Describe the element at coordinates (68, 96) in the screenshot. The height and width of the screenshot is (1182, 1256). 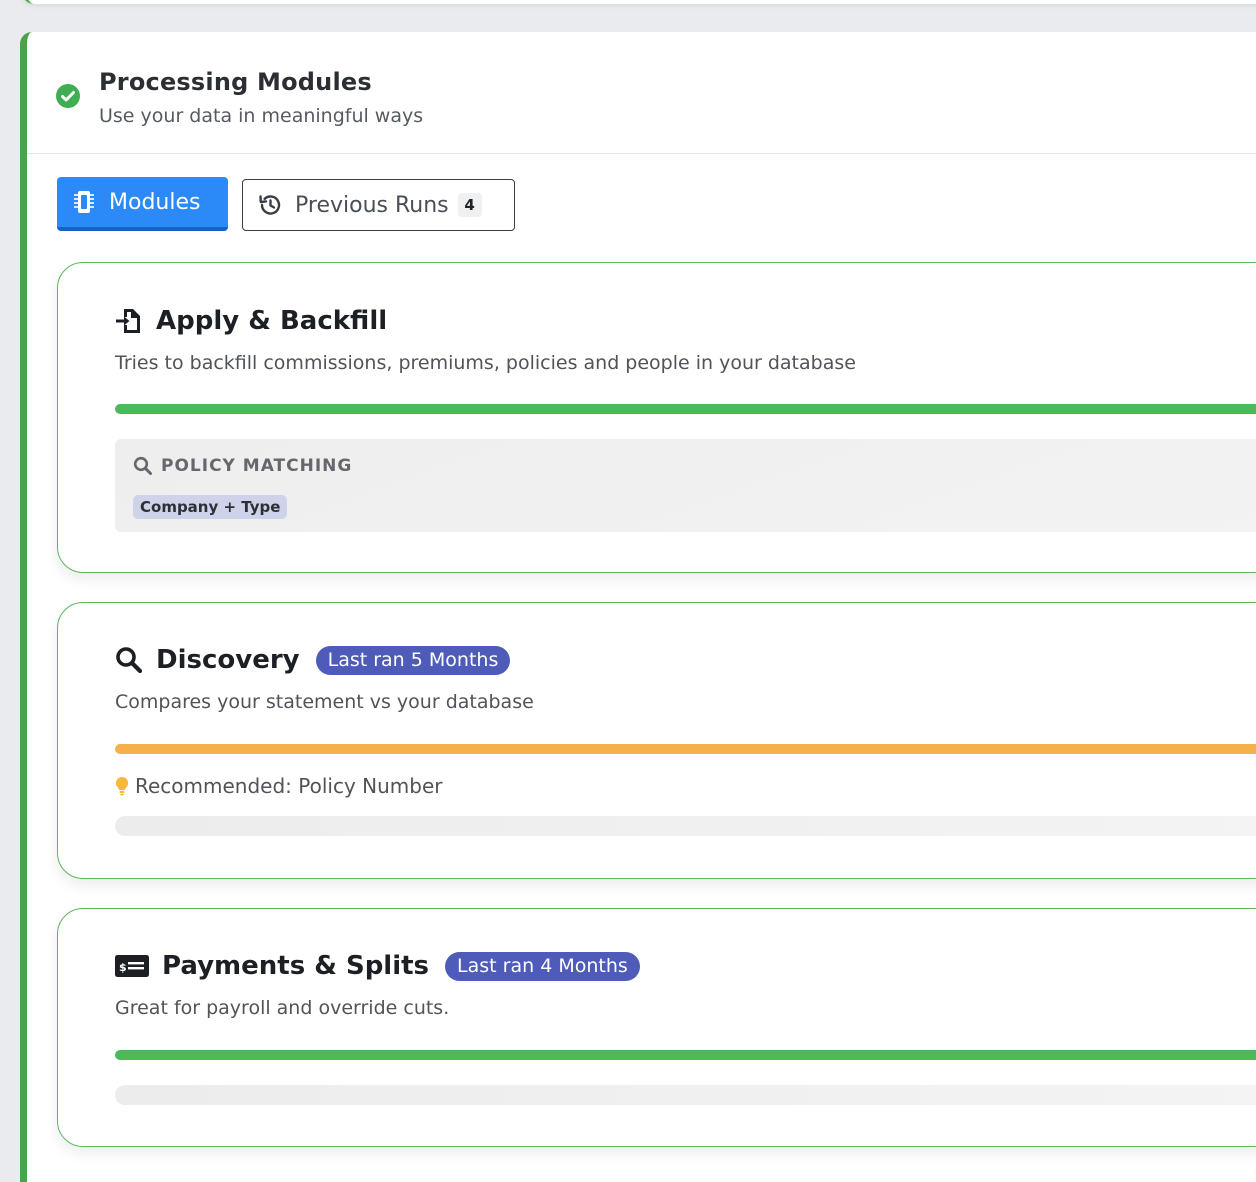
I see `check-circle-icon` at that location.